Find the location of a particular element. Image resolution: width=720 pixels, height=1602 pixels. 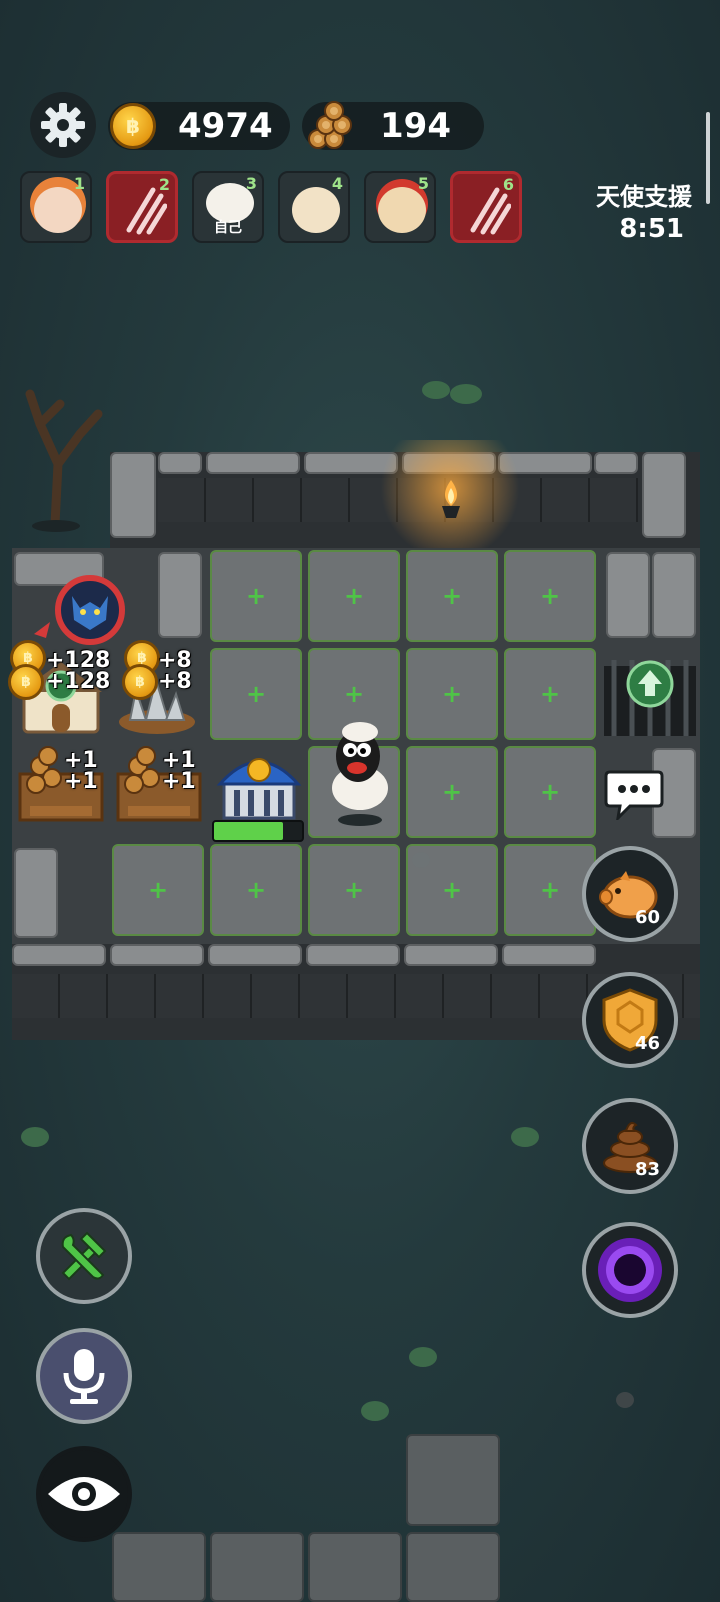

ability-count: 83 is located at coordinates (647, 1169).